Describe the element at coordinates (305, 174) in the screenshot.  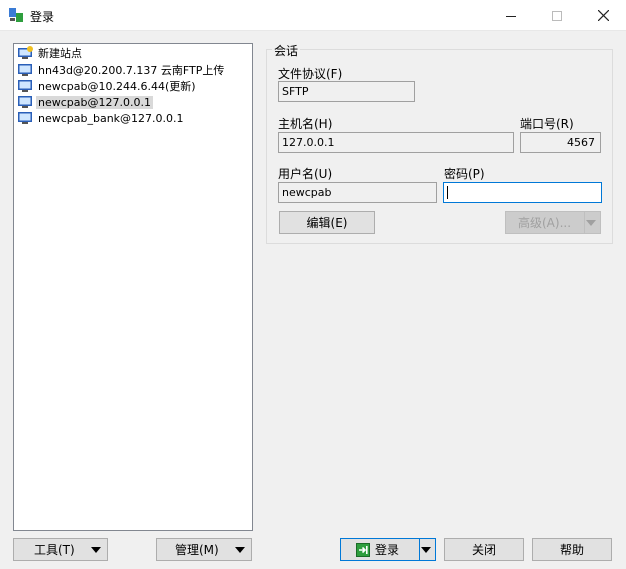
I see `user-label: 用户名(U)` at that location.